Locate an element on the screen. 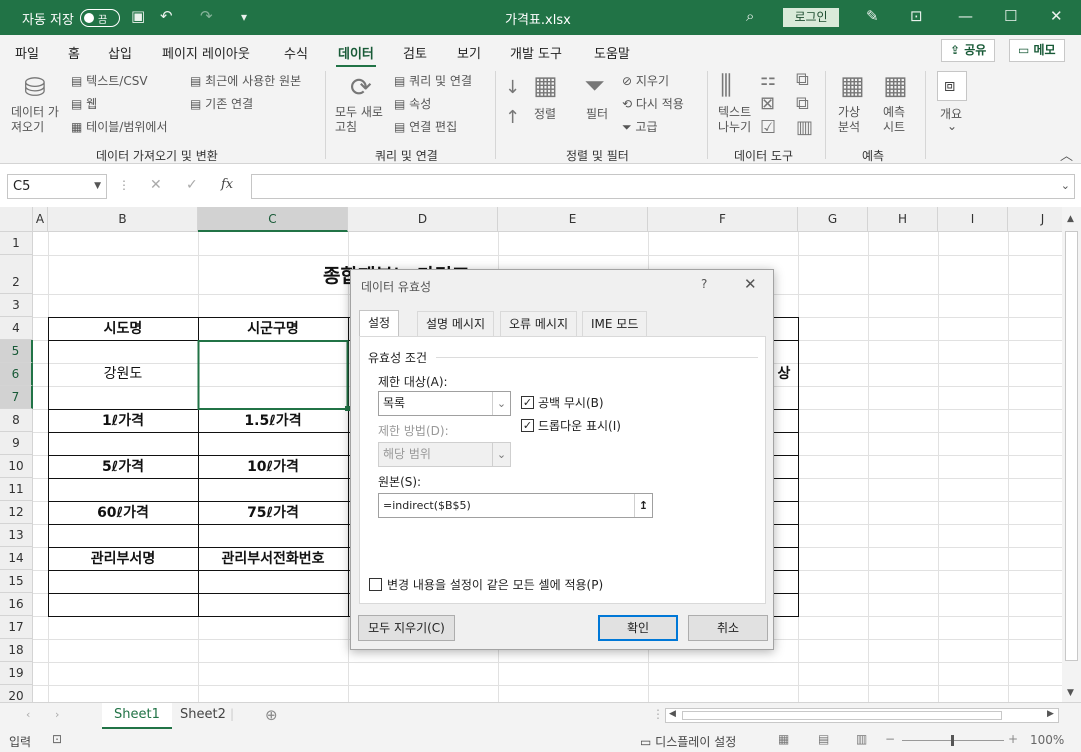 This screenshot has width=1081, height=752. cell-b4: 시도명 is located at coordinates (123, 328).